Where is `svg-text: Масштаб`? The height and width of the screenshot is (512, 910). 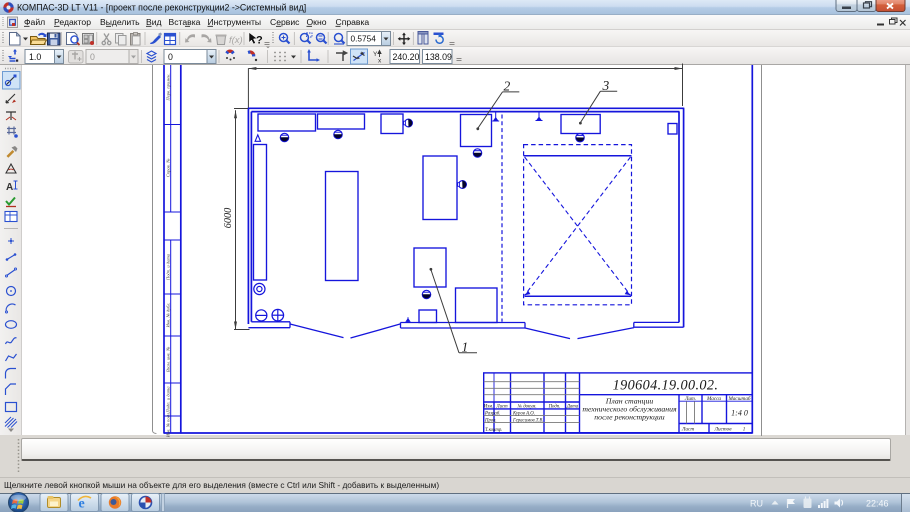 svg-text: Масштаб is located at coordinates (738, 398).